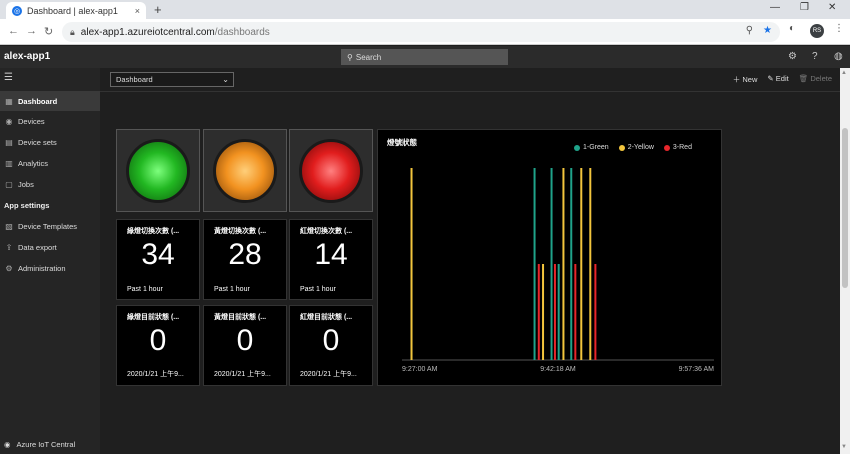 This screenshot has height=454, width=850. Describe the element at coordinates (26, 184) in the screenshot. I see `sidebar-item-label: Jobs` at that location.